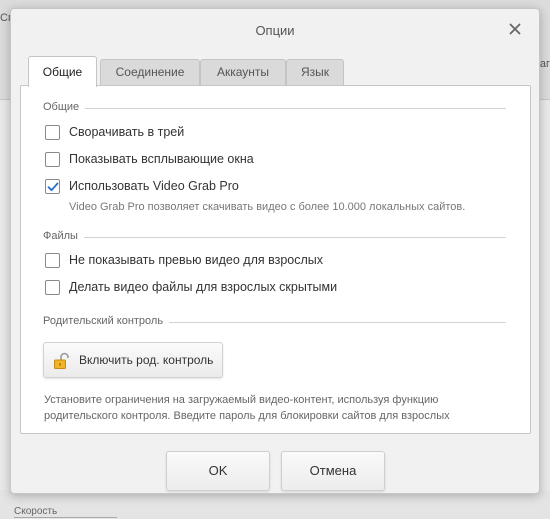 This screenshot has height=519, width=550. I want to click on enable-parental-control-button: Включить род. контроль, so click(133, 360).